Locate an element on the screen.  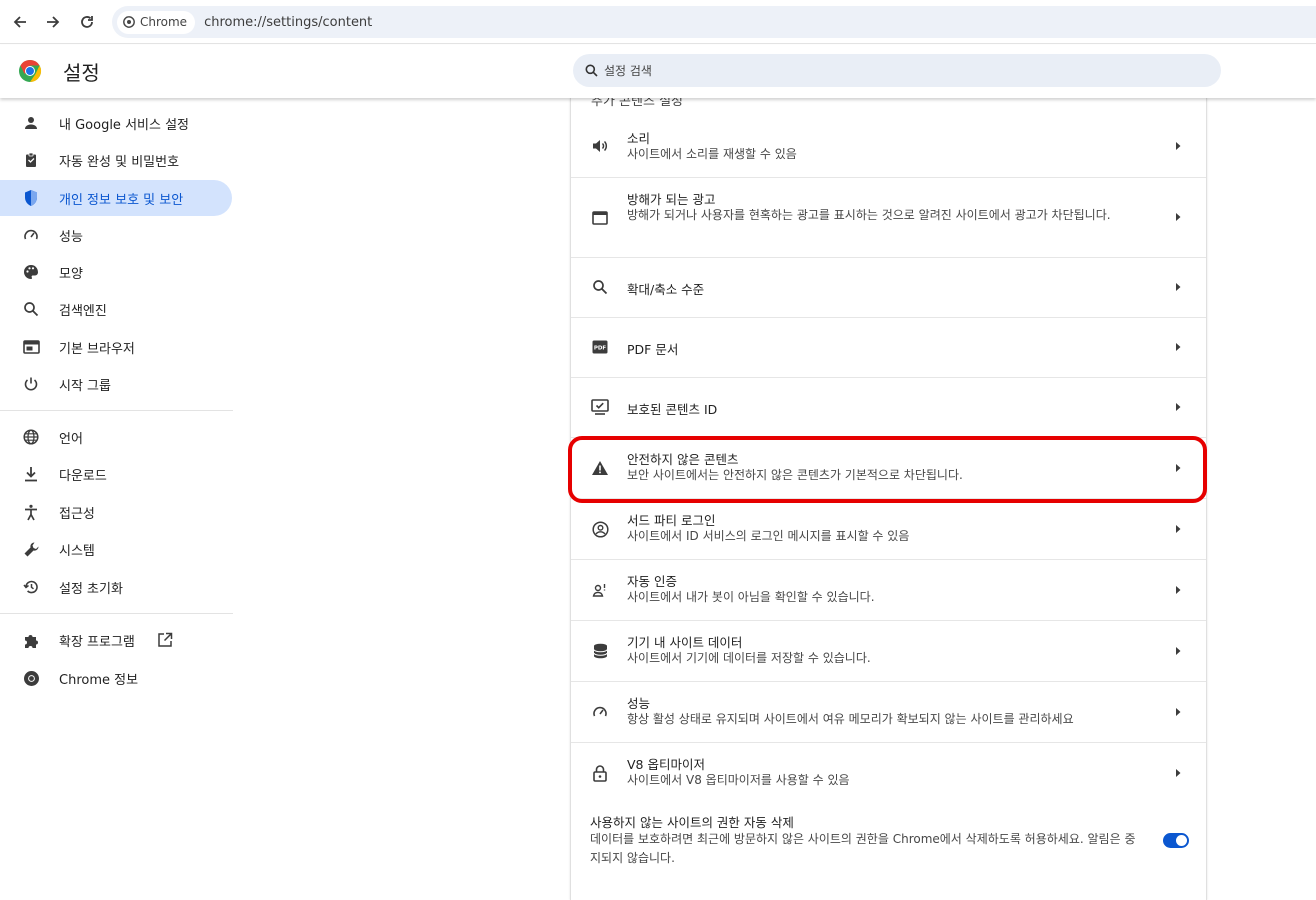
sidebar-item-performance: 성능 is located at coordinates (116, 235).